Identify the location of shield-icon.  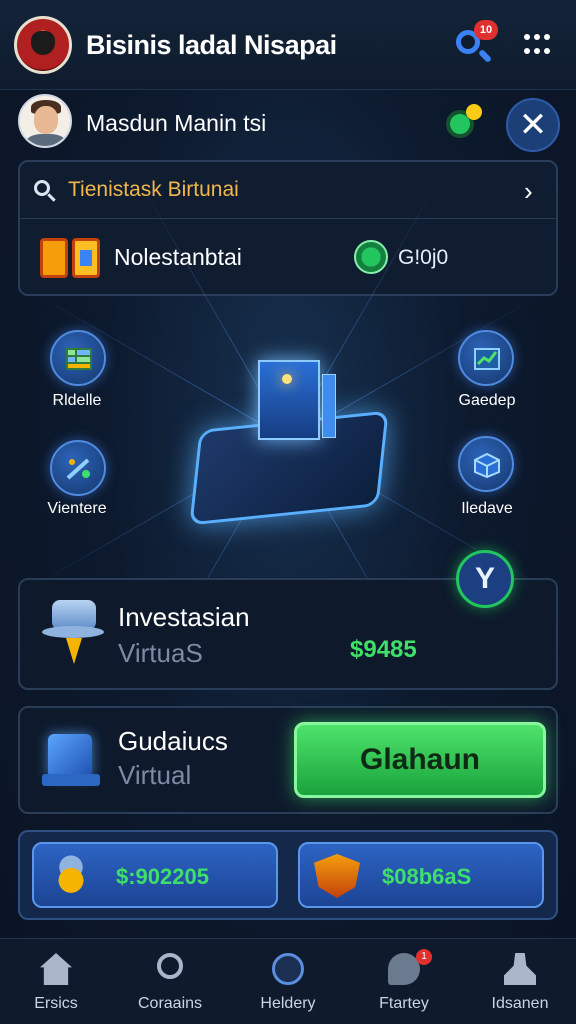
(337, 876).